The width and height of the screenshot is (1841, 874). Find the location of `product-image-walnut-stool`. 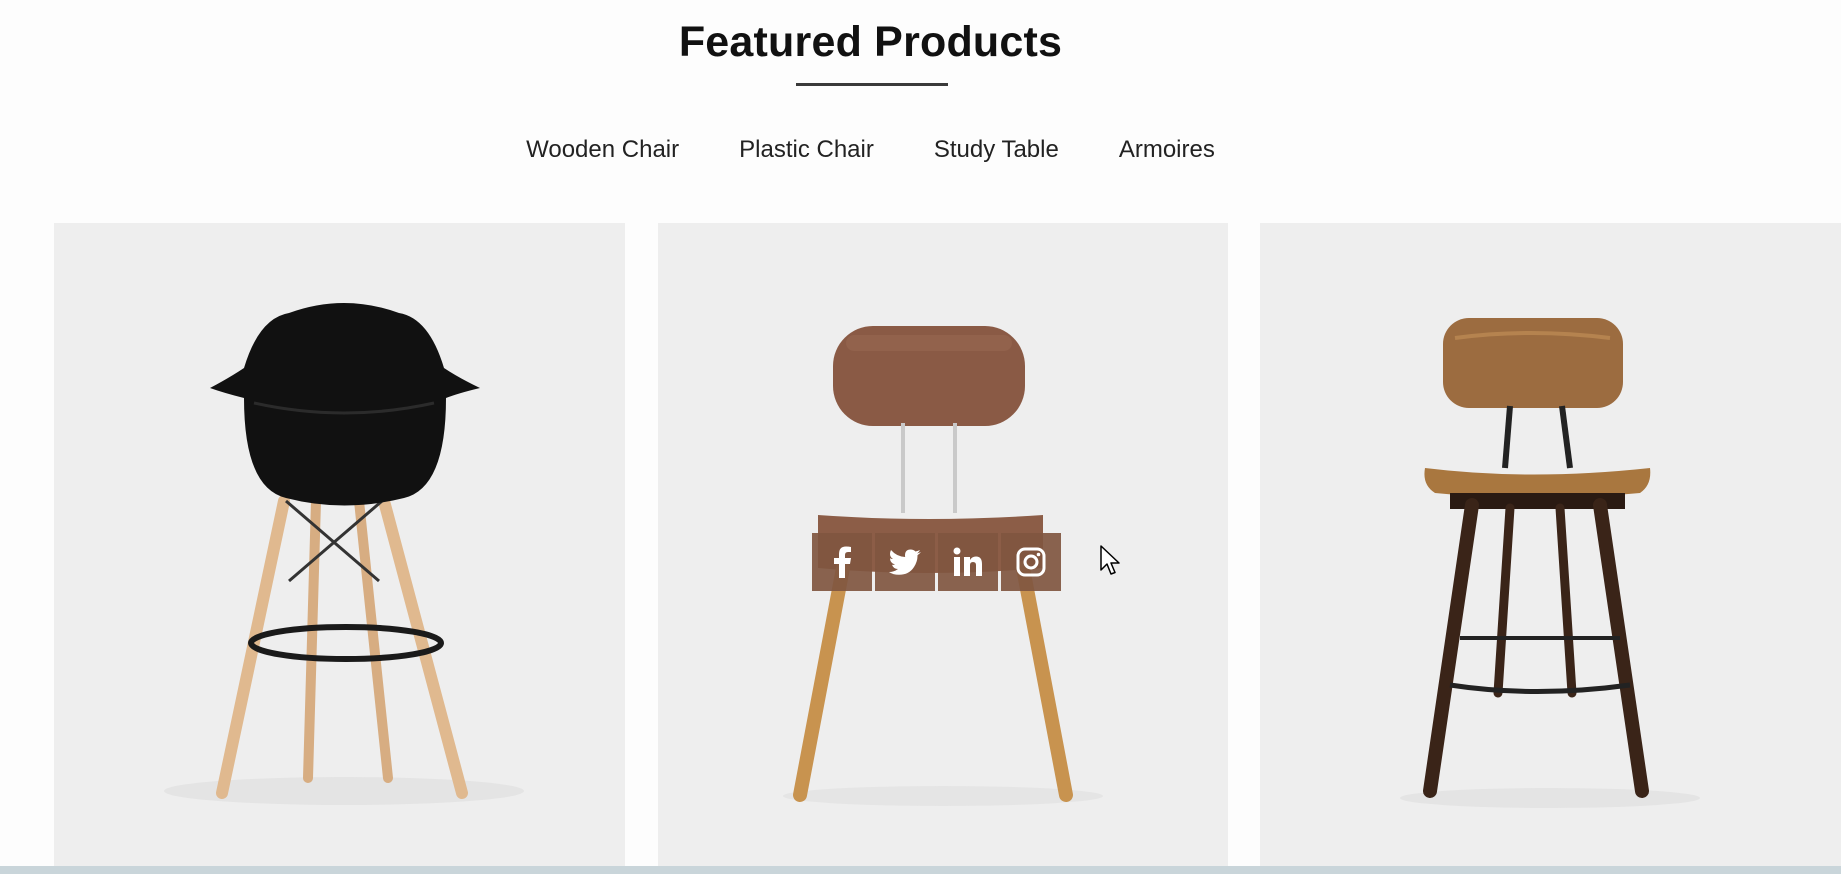

product-image-walnut-stool is located at coordinates (1550, 563).